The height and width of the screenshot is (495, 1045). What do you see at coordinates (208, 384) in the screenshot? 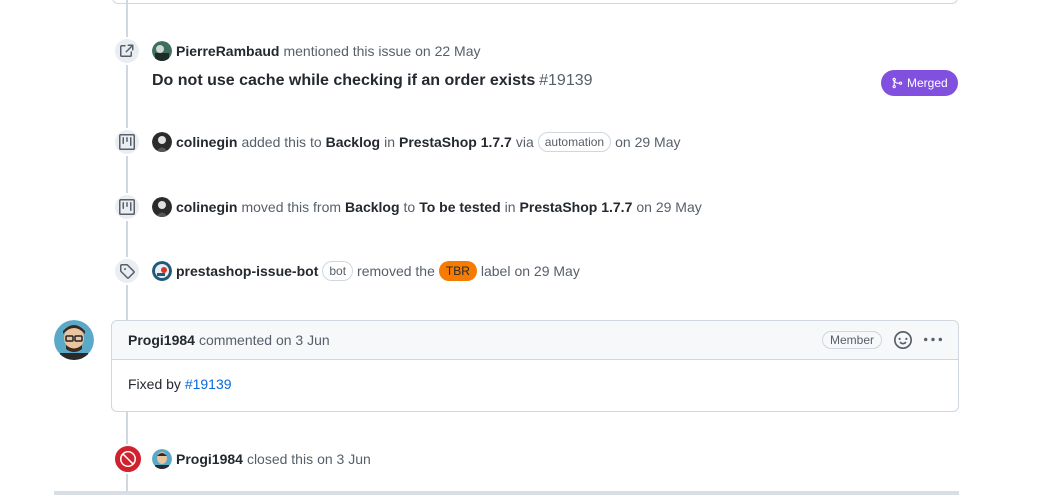
I see `comment-pr-link: #19139` at bounding box center [208, 384].